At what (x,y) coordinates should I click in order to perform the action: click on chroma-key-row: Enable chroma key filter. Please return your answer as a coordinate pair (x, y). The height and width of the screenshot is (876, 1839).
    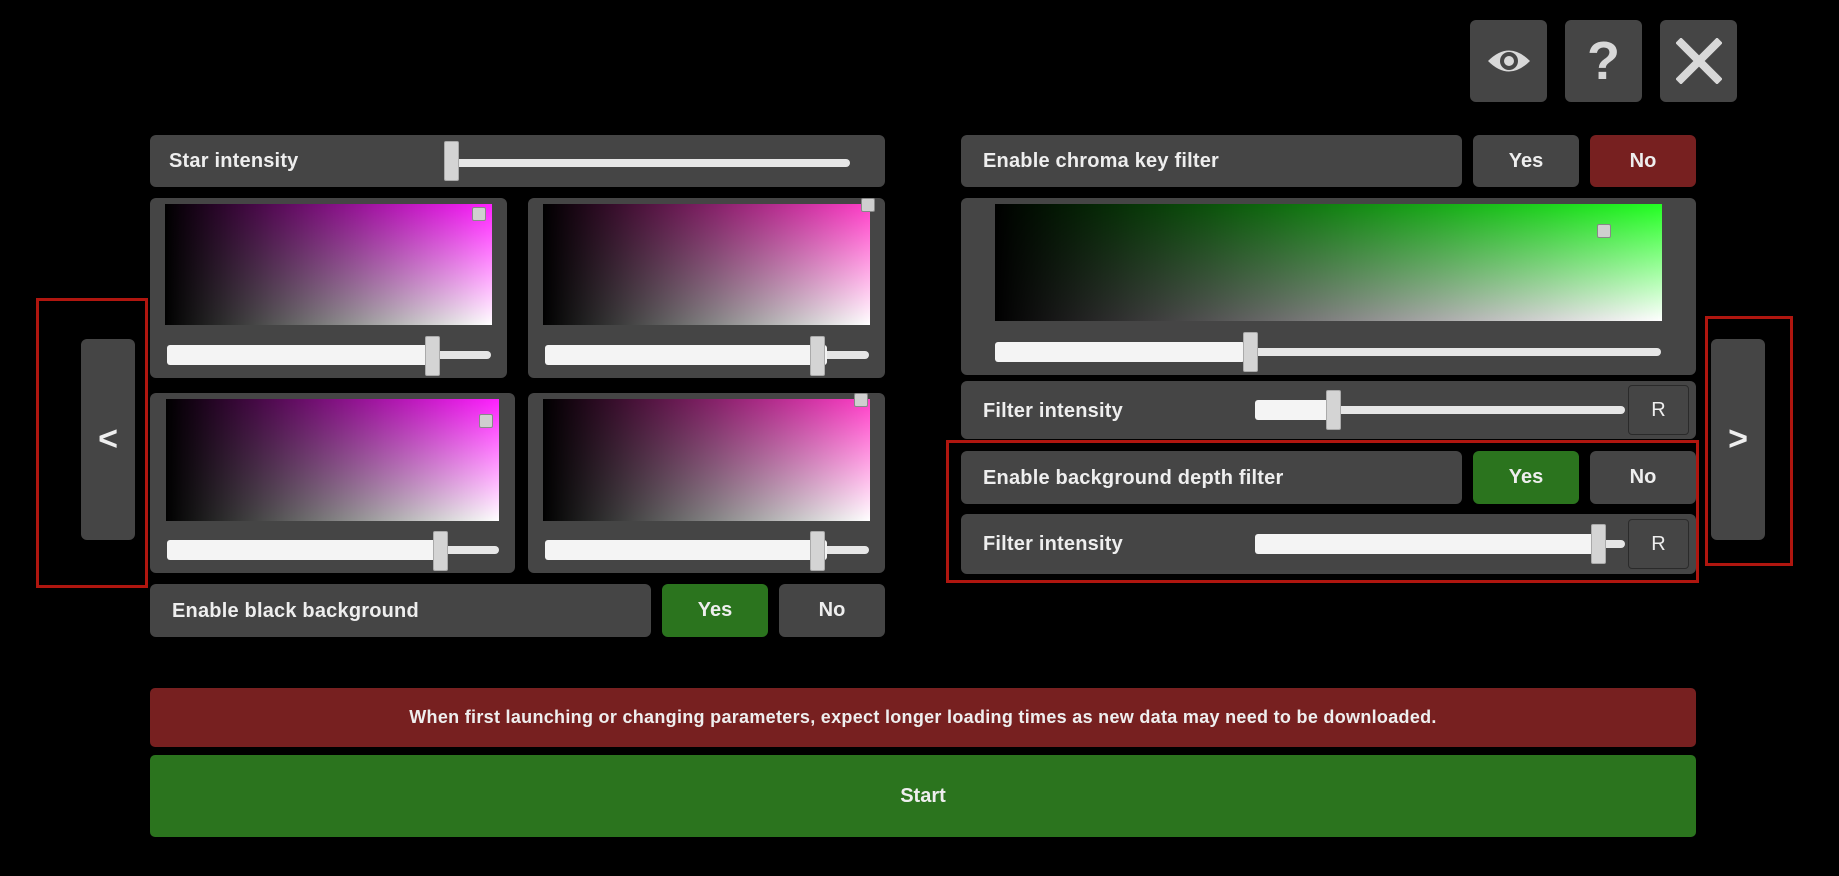
    Looking at the image, I should click on (1211, 161).